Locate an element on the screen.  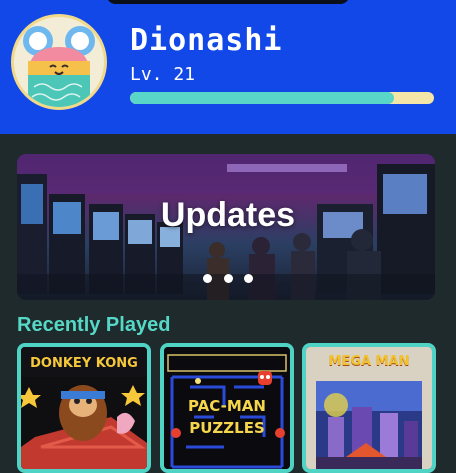
avatar is located at coordinates (59, 62).